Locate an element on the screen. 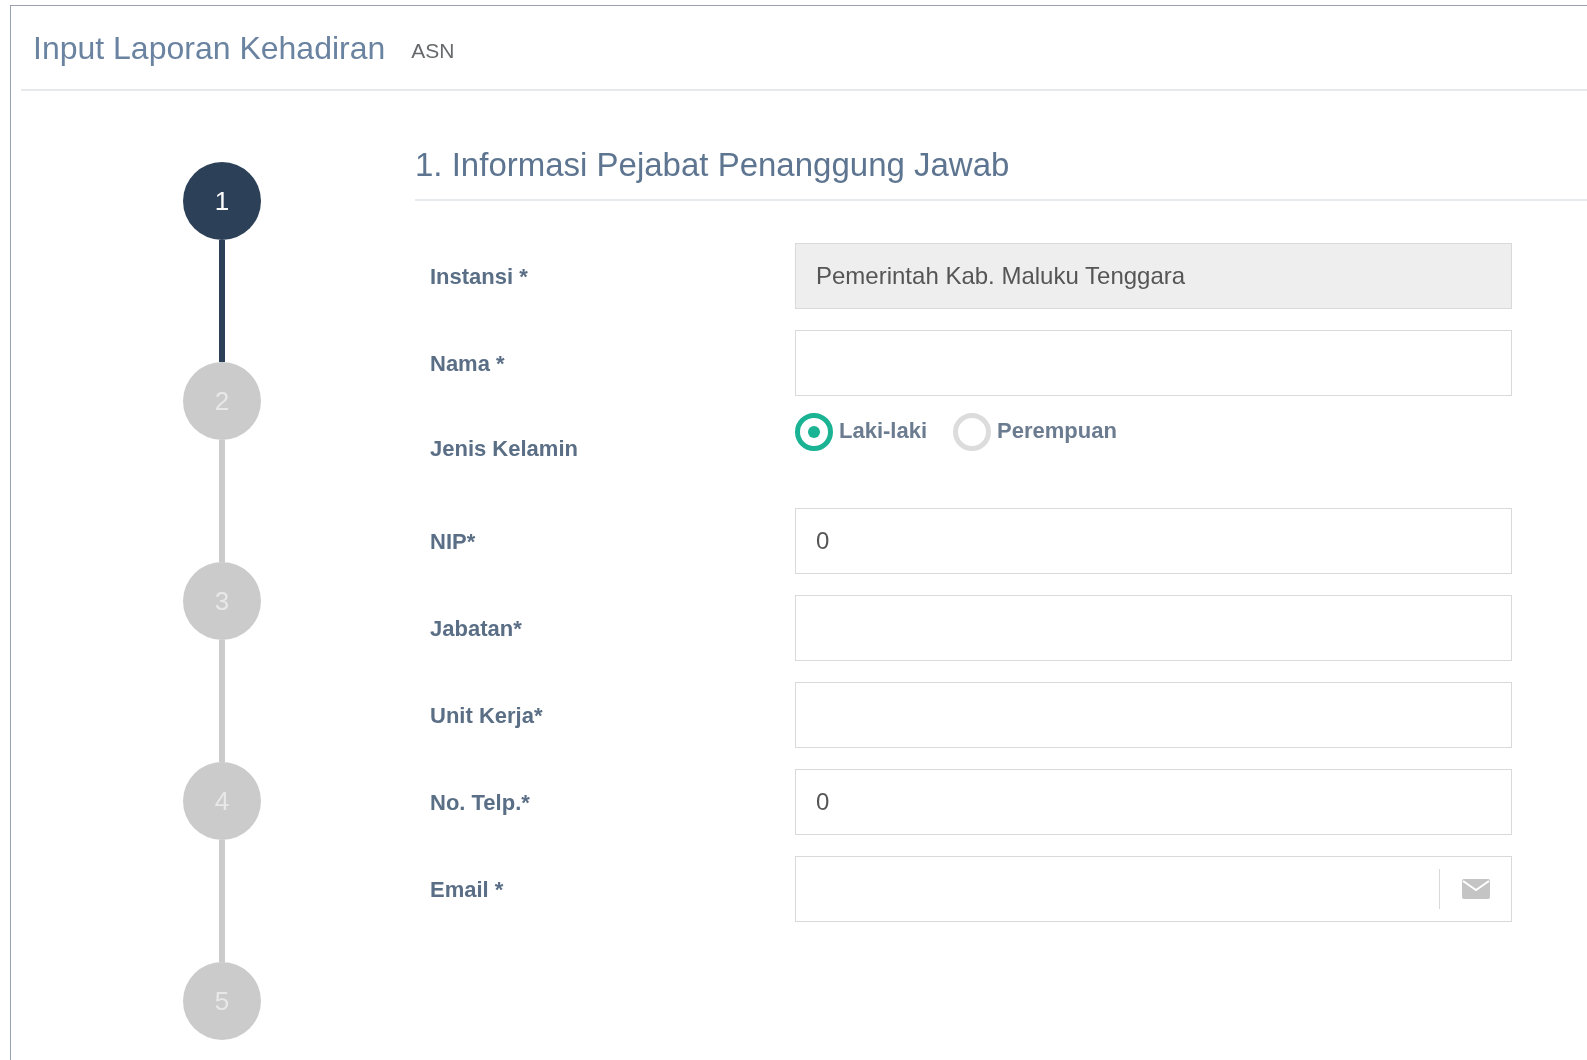 The width and height of the screenshot is (1587, 1060). field-label: NIP* is located at coordinates (453, 541).